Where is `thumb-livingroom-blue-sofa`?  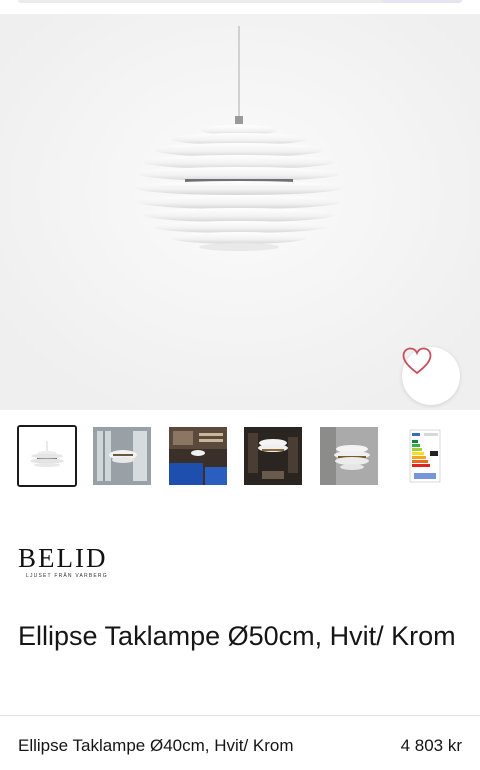
thumb-livingroom-blue-sofa is located at coordinates (198, 456).